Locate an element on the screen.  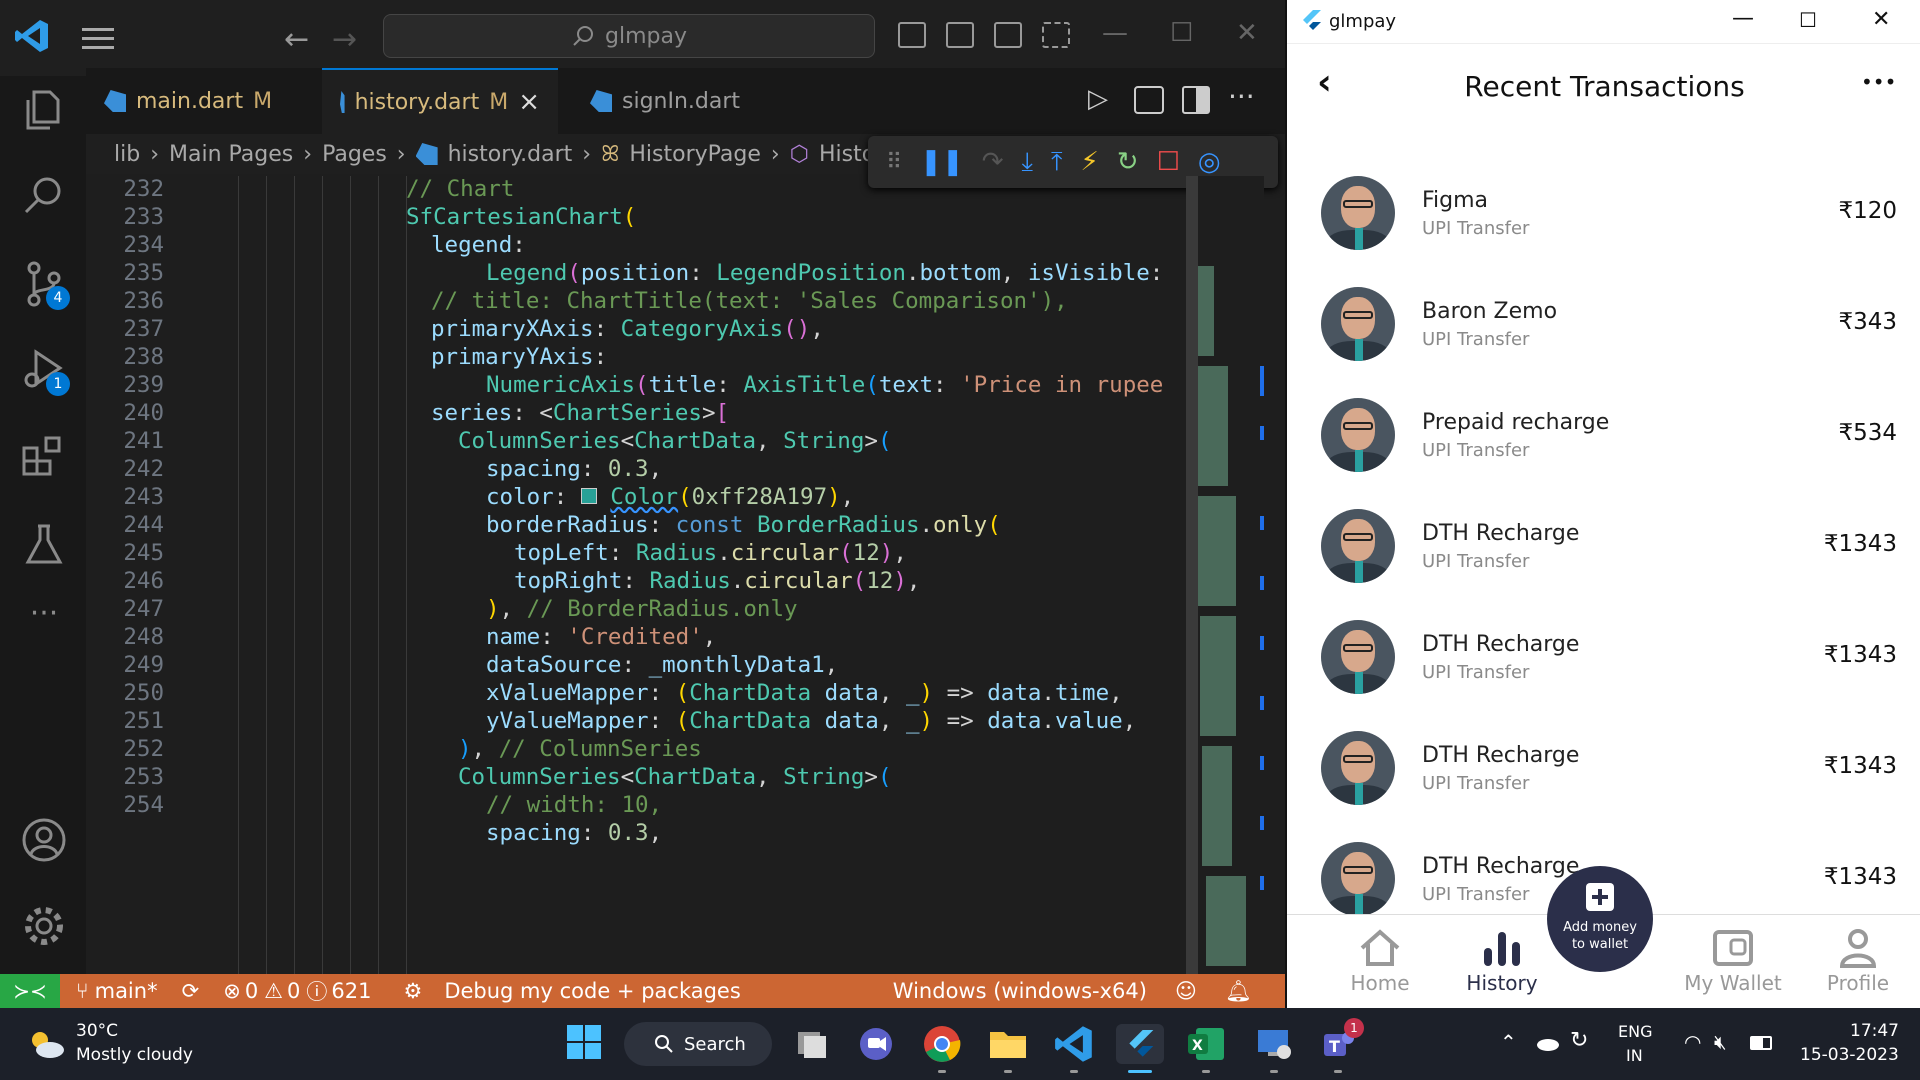
tab-signin-dart: signIn.dart is located at coordinates (672, 101).